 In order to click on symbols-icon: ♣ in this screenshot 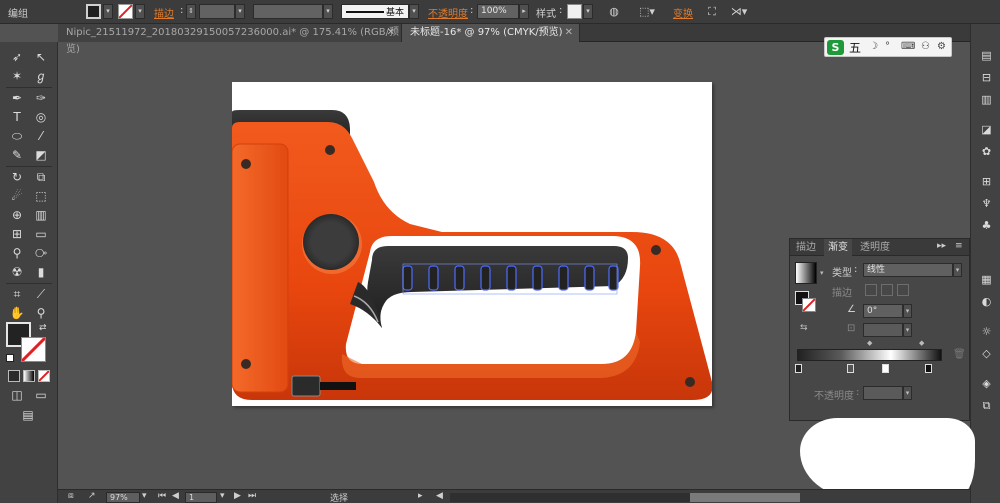, I will do `click(986, 226)`.